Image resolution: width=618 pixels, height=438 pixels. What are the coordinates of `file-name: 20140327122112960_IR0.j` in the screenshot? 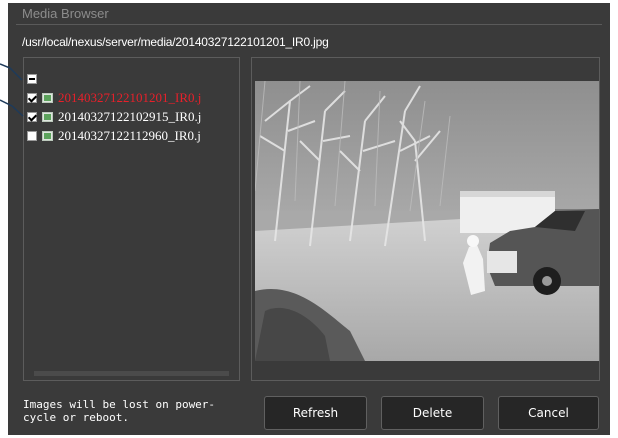 It's located at (129, 136).